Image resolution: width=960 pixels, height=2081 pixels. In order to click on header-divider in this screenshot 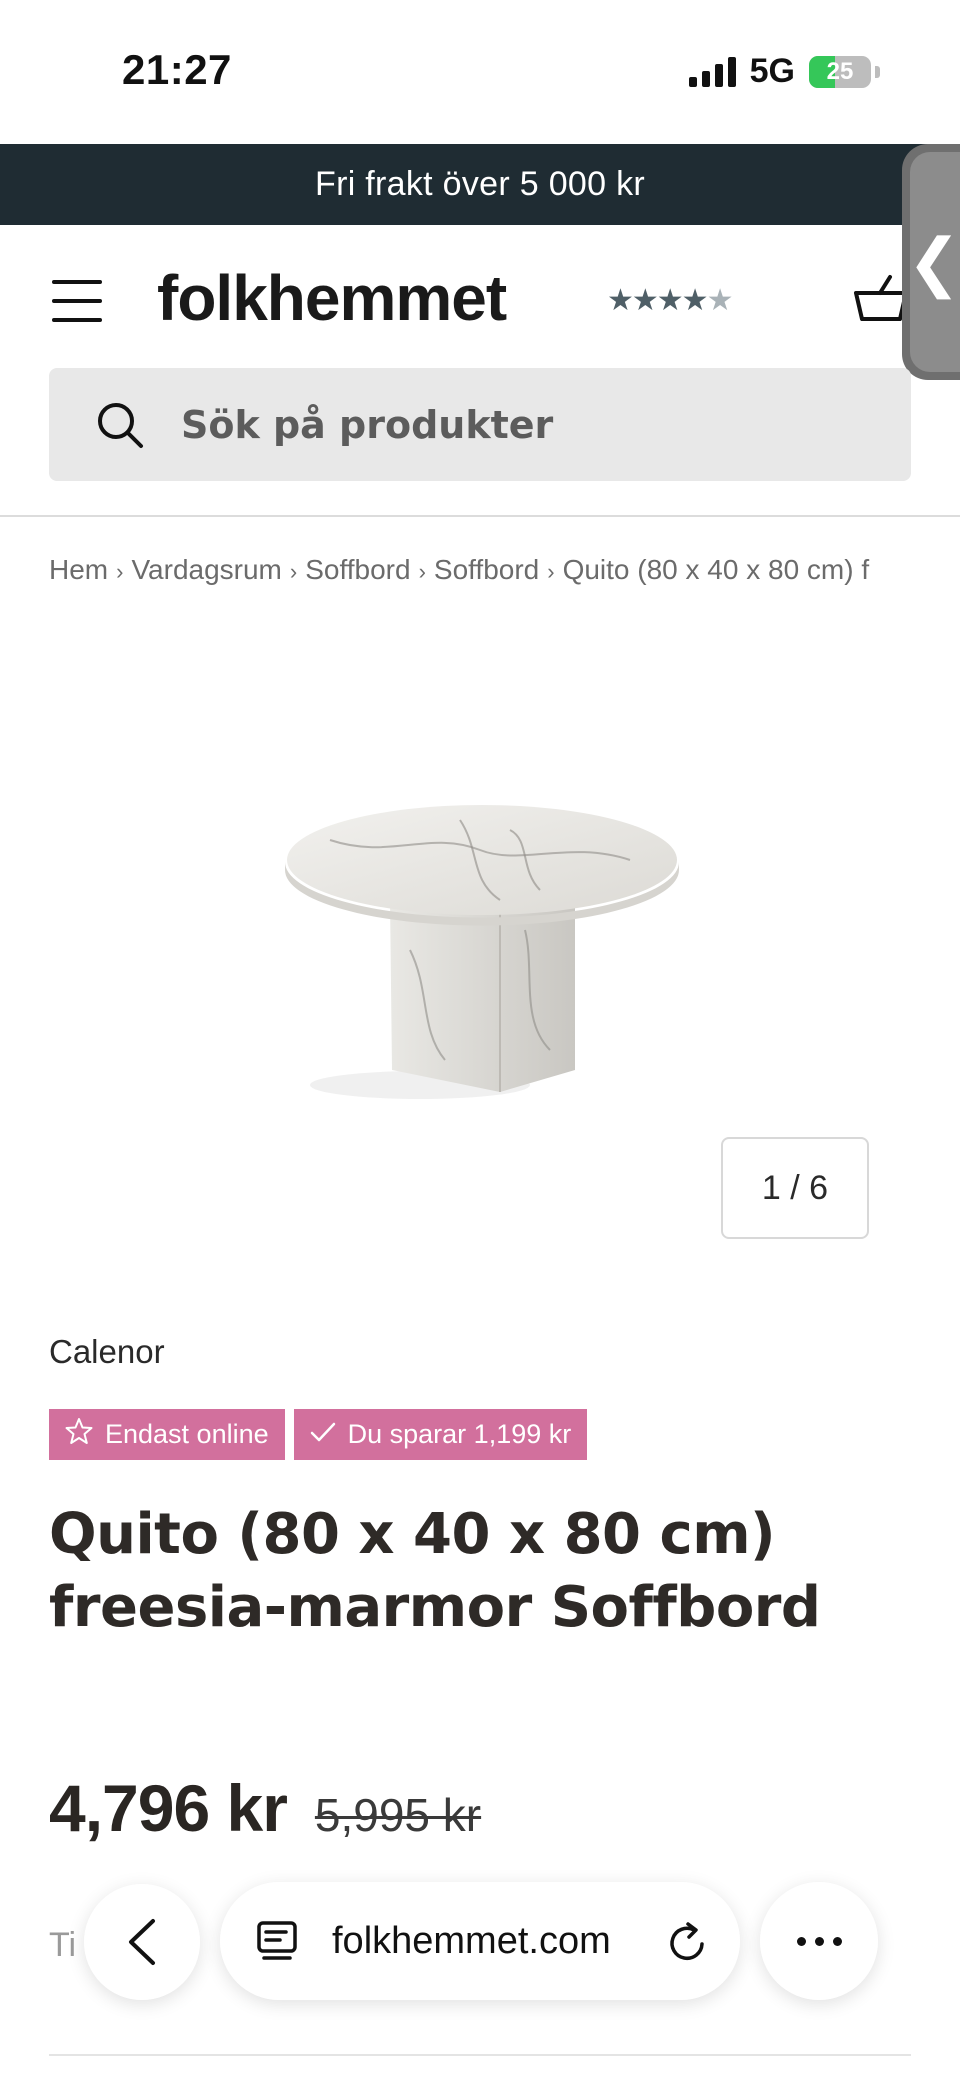, I will do `click(480, 516)`.